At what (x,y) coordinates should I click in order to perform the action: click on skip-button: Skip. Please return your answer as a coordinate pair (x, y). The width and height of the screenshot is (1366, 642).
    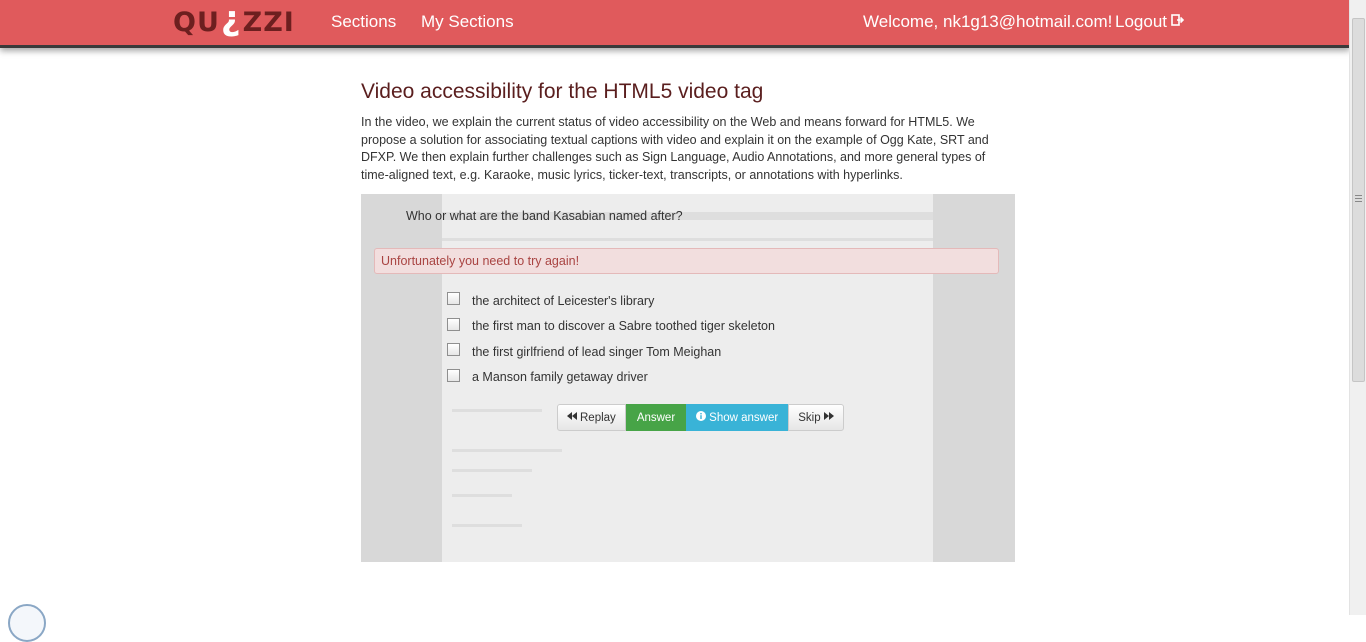
    Looking at the image, I should click on (816, 417).